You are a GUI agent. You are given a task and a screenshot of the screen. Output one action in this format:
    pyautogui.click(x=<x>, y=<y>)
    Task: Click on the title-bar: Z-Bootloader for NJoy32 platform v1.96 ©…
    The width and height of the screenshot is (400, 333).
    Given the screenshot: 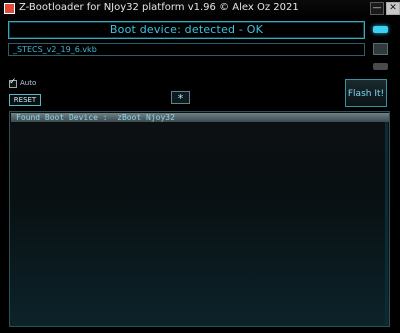 What is the action you would take?
    pyautogui.click(x=200, y=9)
    